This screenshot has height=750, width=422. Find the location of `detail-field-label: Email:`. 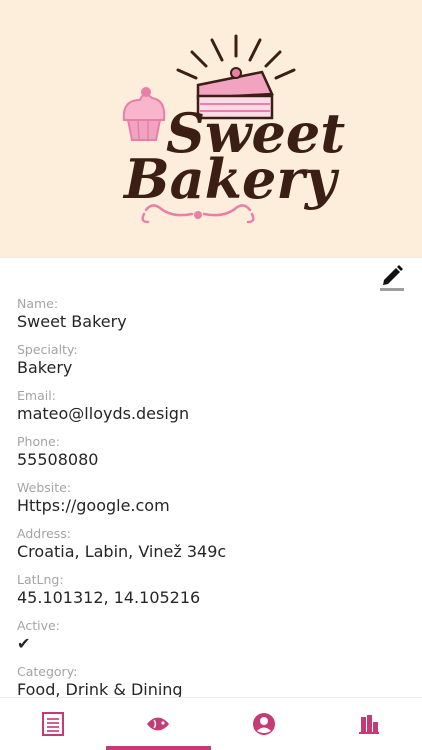

detail-field-label: Email: is located at coordinates (36, 395).